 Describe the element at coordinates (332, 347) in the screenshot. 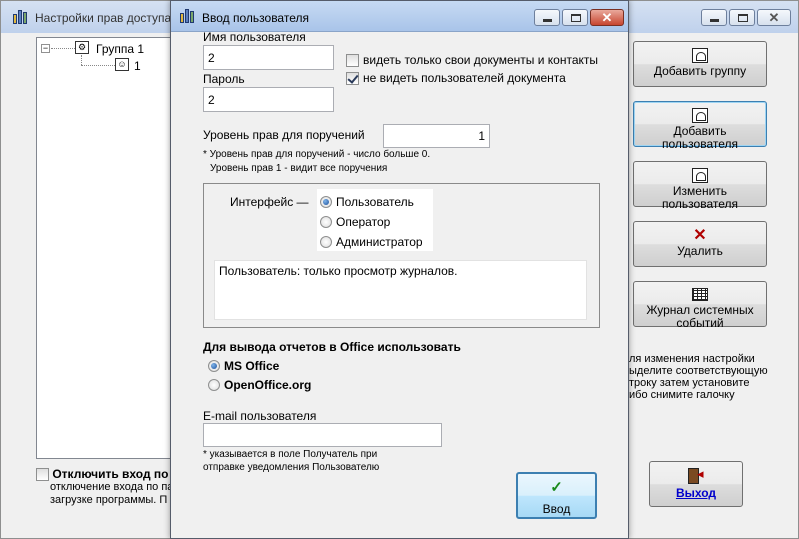

I see `office-label: Для вывода отчетов в Office использовать` at that location.